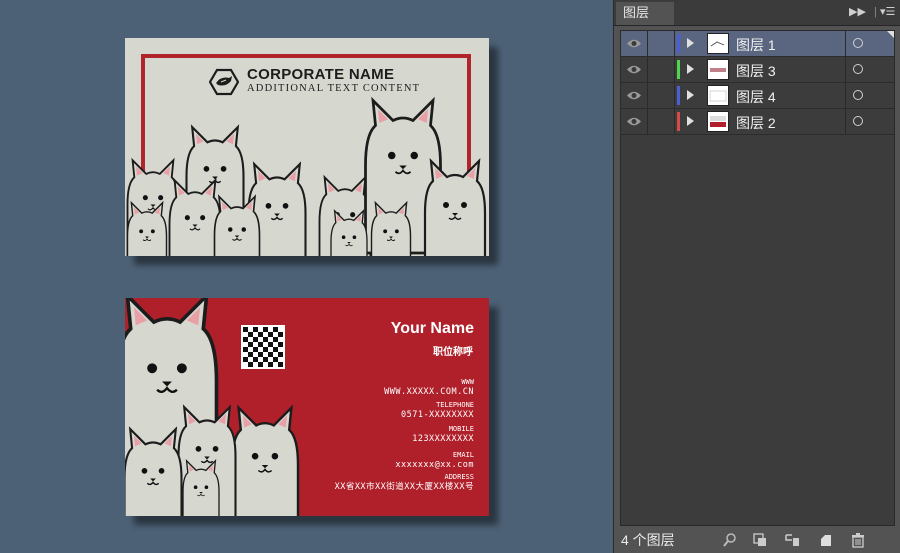  I want to click on job-title: 职位称呼, so click(453, 352).